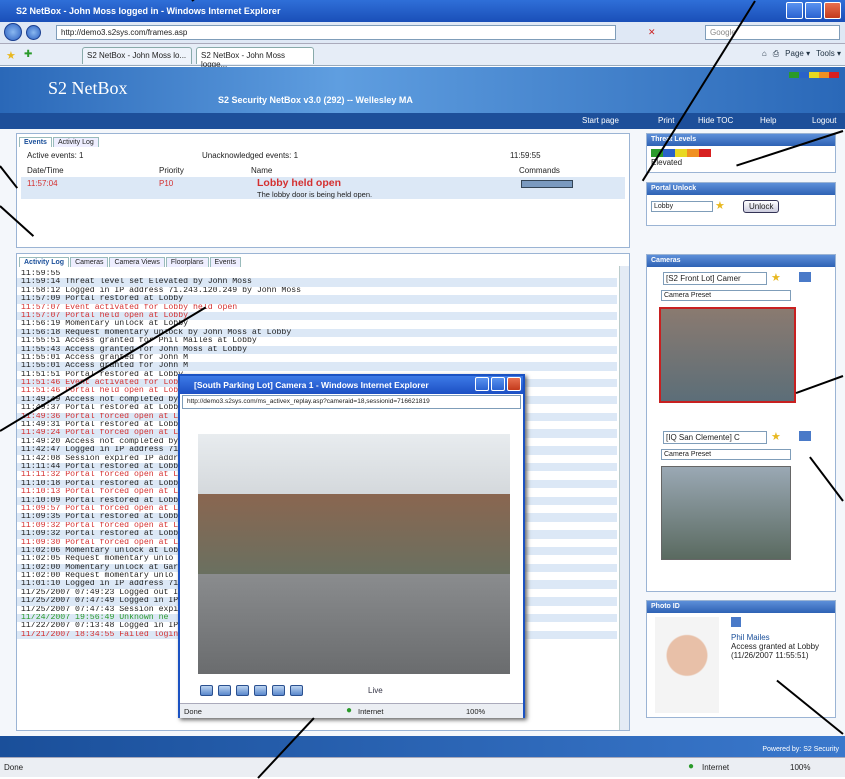 Image resolution: width=845 pixels, height=779 pixels. I want to click on tab-cameras: Cameras, so click(89, 262).